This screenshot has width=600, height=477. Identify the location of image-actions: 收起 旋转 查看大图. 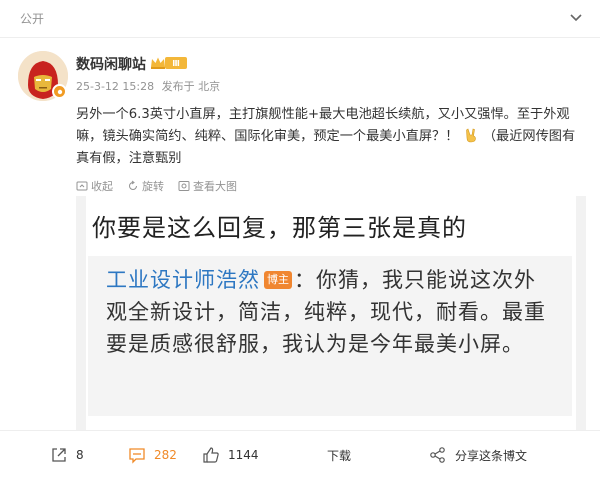
(163, 186).